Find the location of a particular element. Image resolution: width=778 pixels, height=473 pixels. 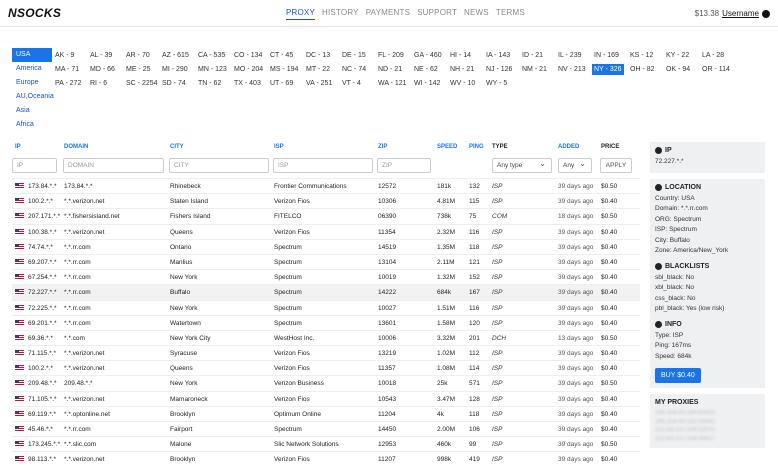

column-header: PRICE is located at coordinates (610, 147).